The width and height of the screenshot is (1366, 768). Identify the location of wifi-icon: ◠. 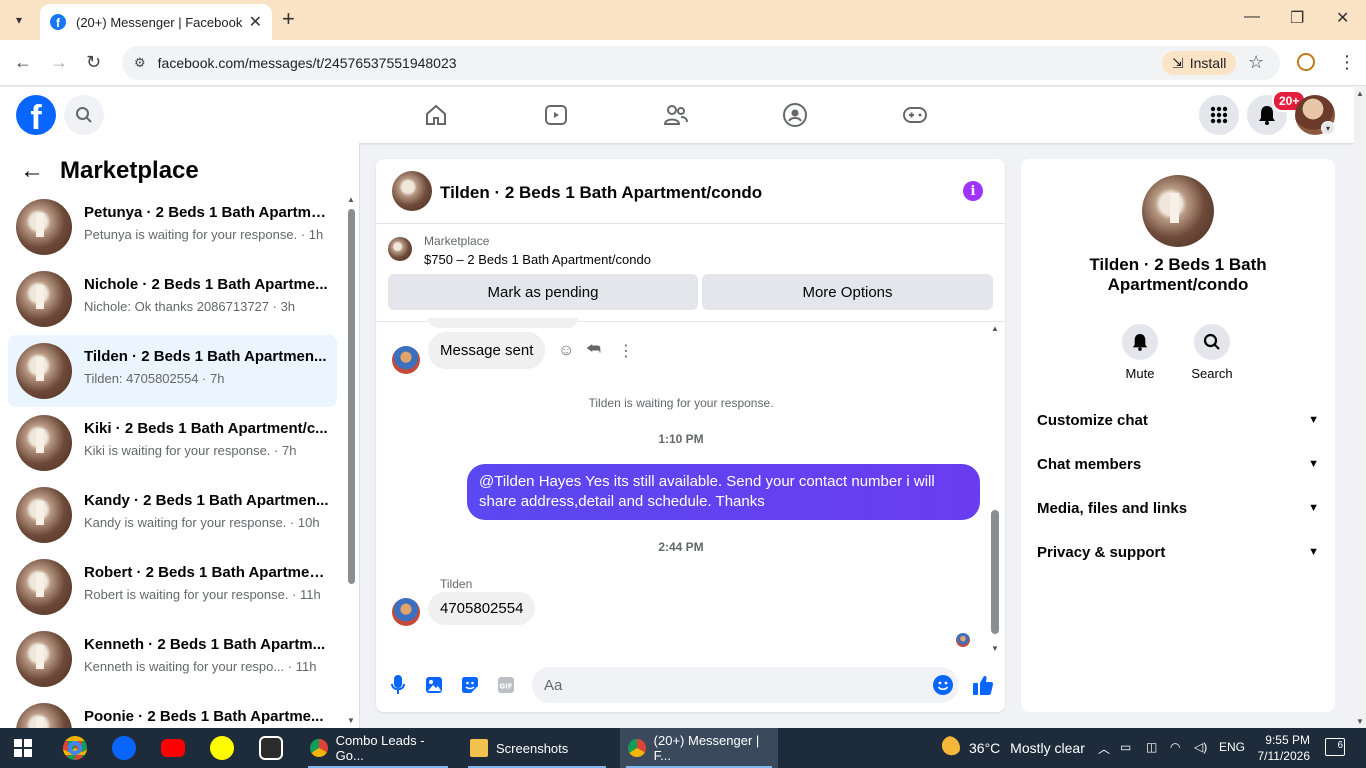
(1175, 747).